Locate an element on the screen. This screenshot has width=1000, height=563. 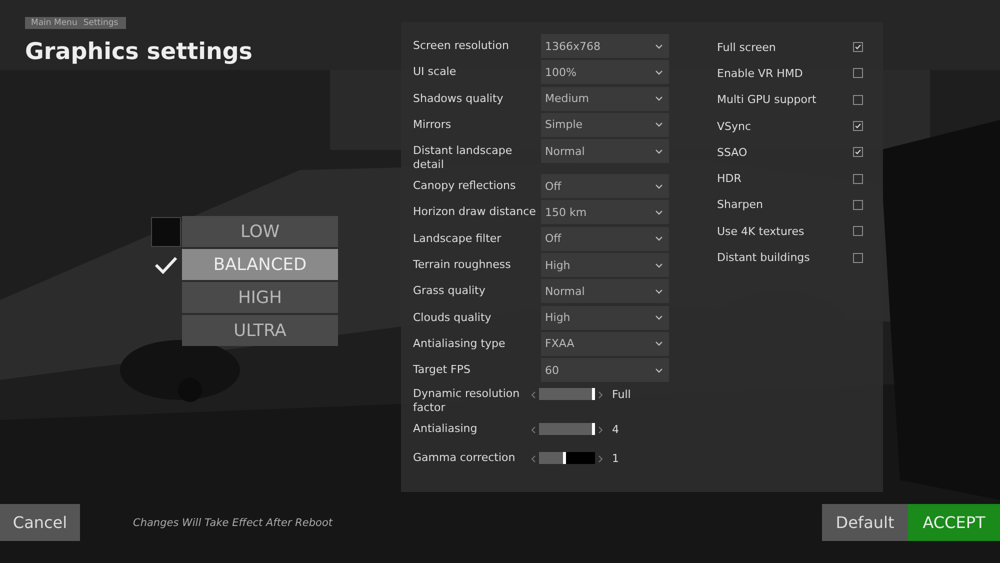
setting-label: Use 4K textures is located at coordinates (760, 231).